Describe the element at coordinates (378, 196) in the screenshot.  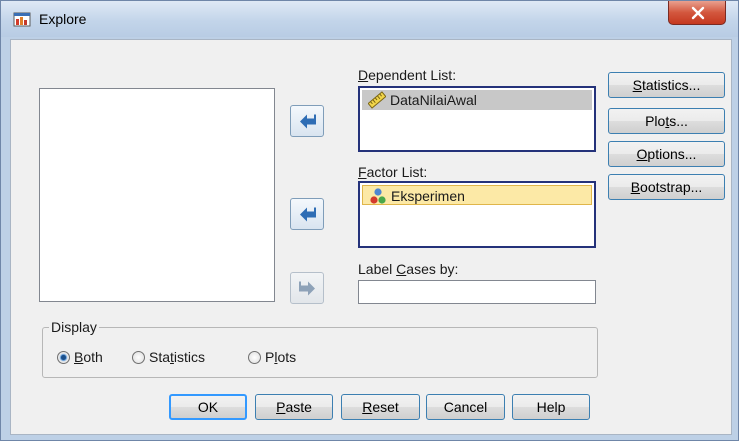
I see `nominal-variable-icon` at that location.